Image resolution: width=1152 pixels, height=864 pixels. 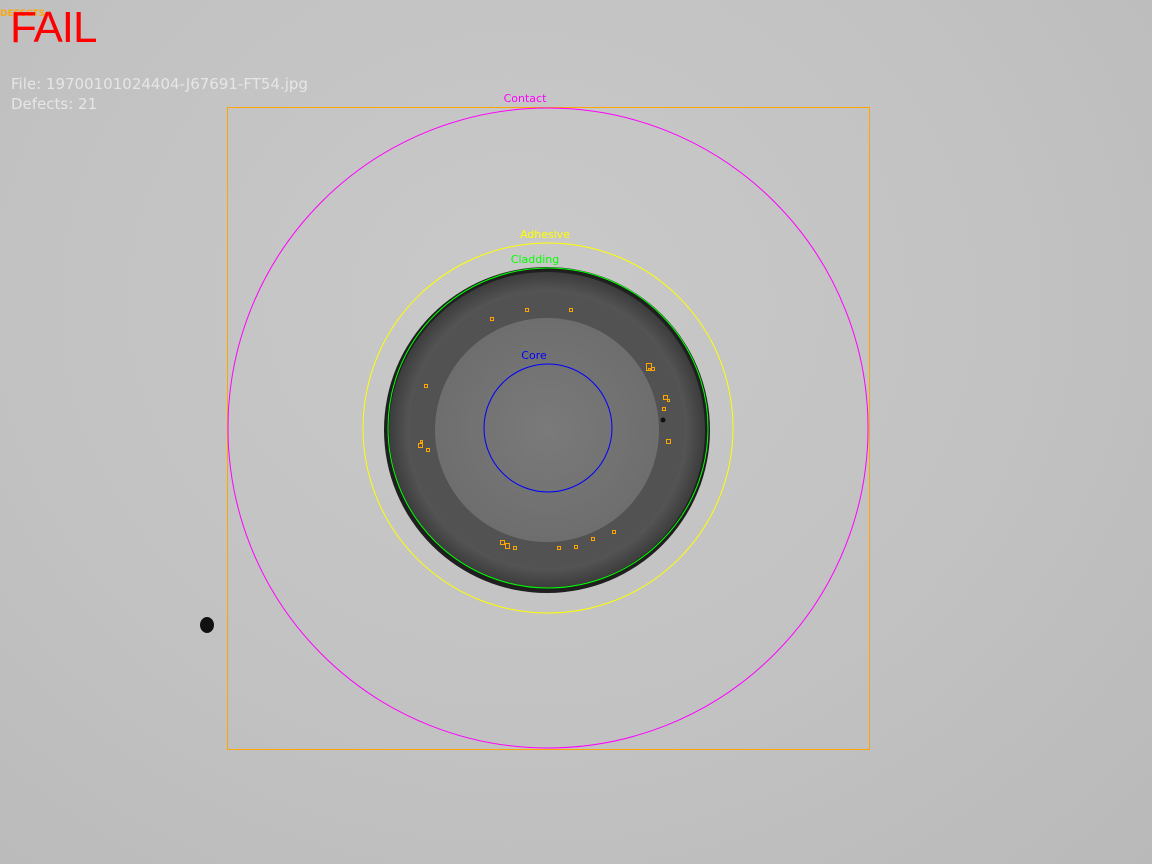 What do you see at coordinates (53, 27) in the screenshot?
I see `status-result: FAIL` at bounding box center [53, 27].